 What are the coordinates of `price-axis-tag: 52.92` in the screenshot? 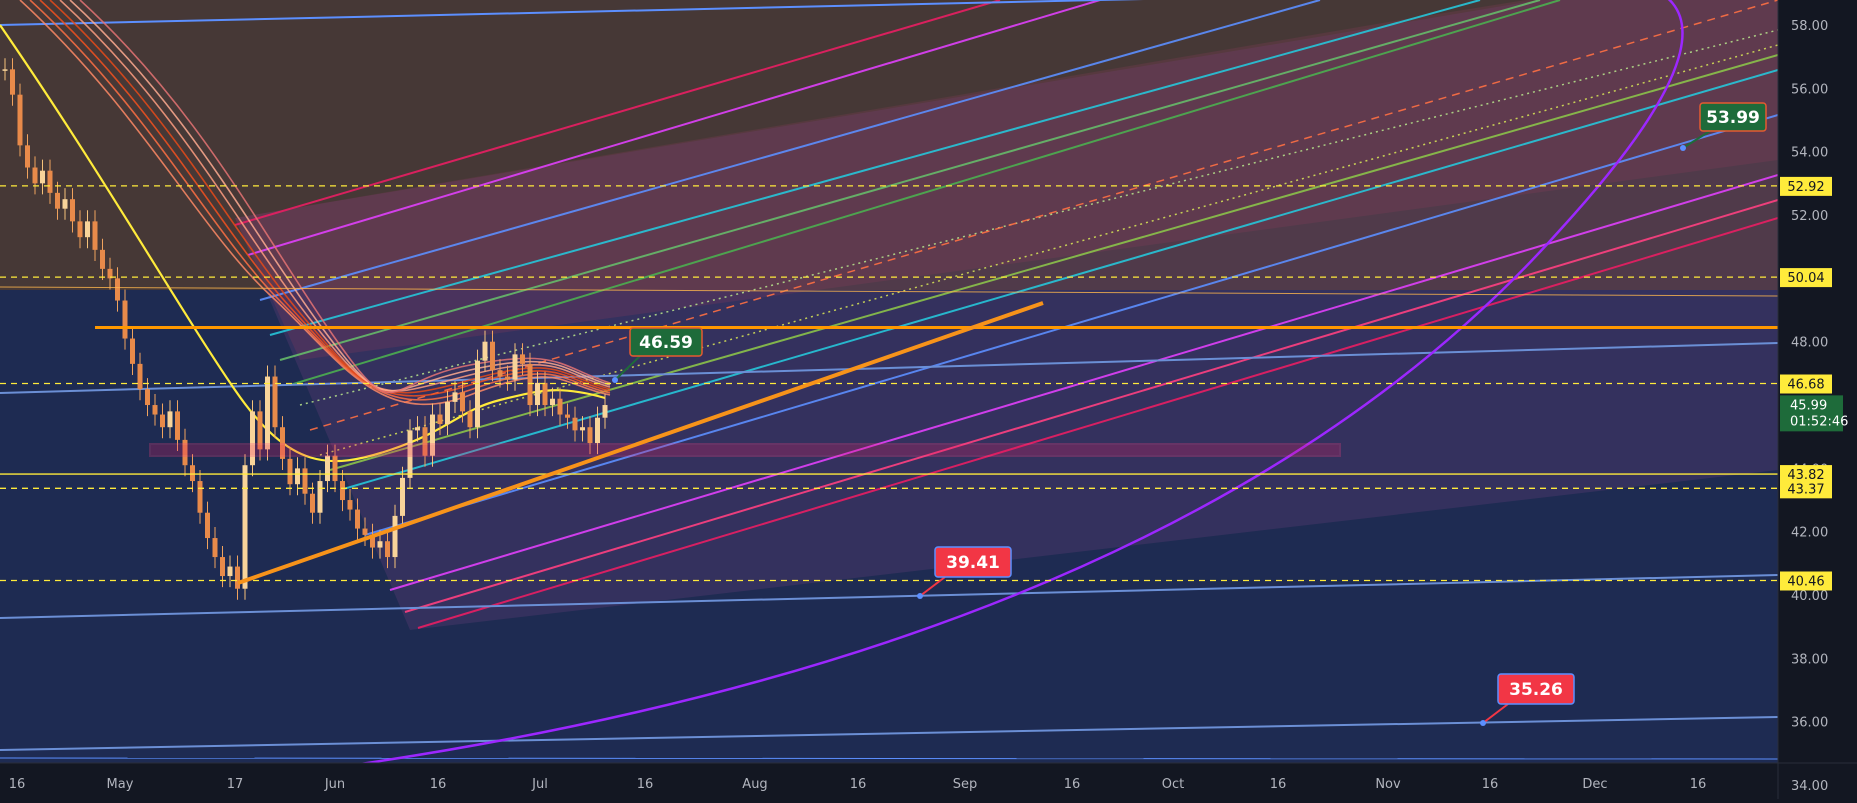 It's located at (1806, 186).